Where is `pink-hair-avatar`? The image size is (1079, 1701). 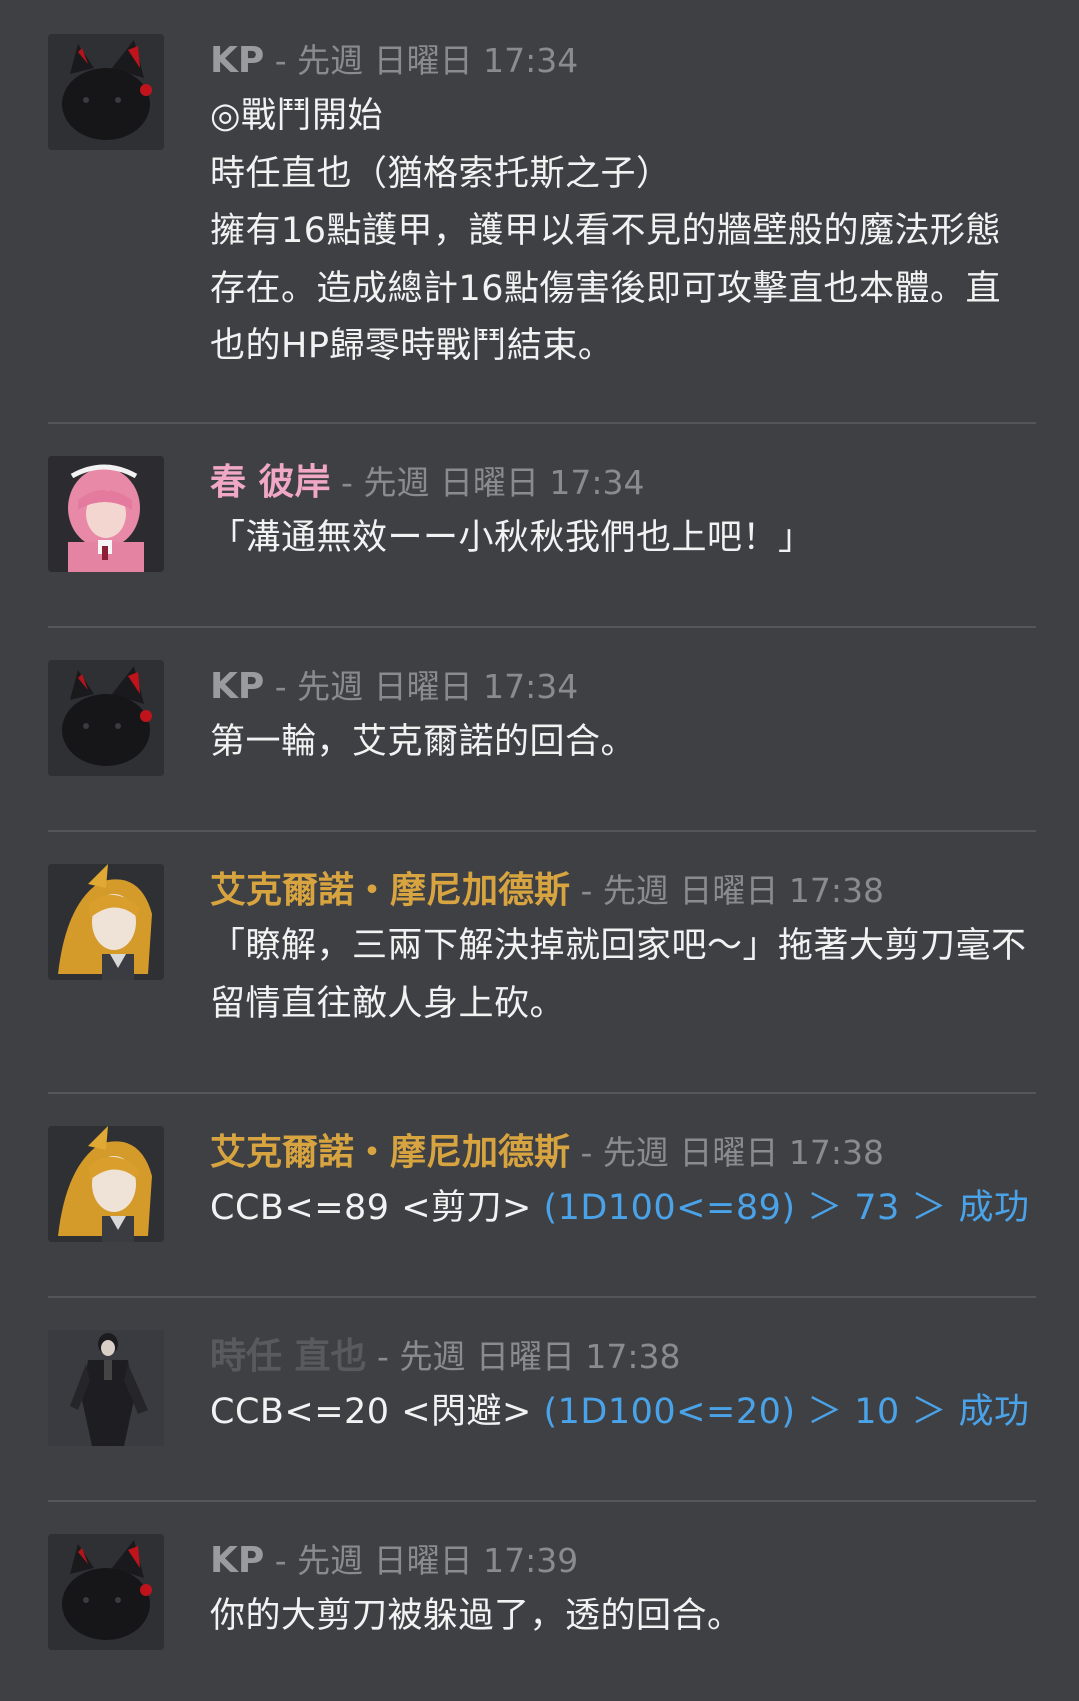 pink-hair-avatar is located at coordinates (106, 514).